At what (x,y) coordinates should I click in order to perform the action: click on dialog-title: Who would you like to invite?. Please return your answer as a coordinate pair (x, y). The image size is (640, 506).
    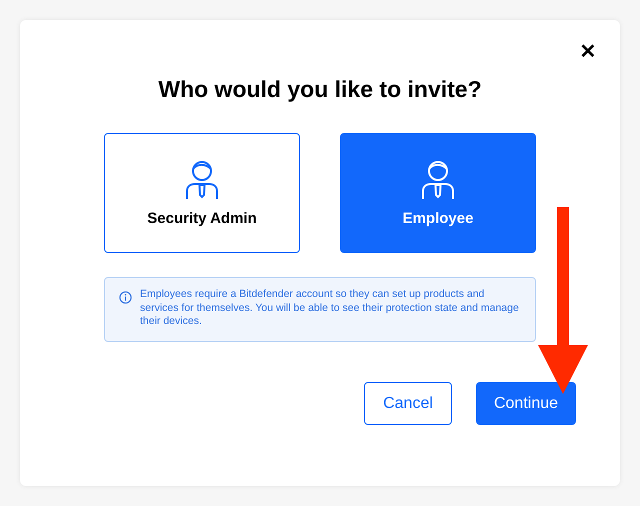
    Looking at the image, I should click on (320, 89).